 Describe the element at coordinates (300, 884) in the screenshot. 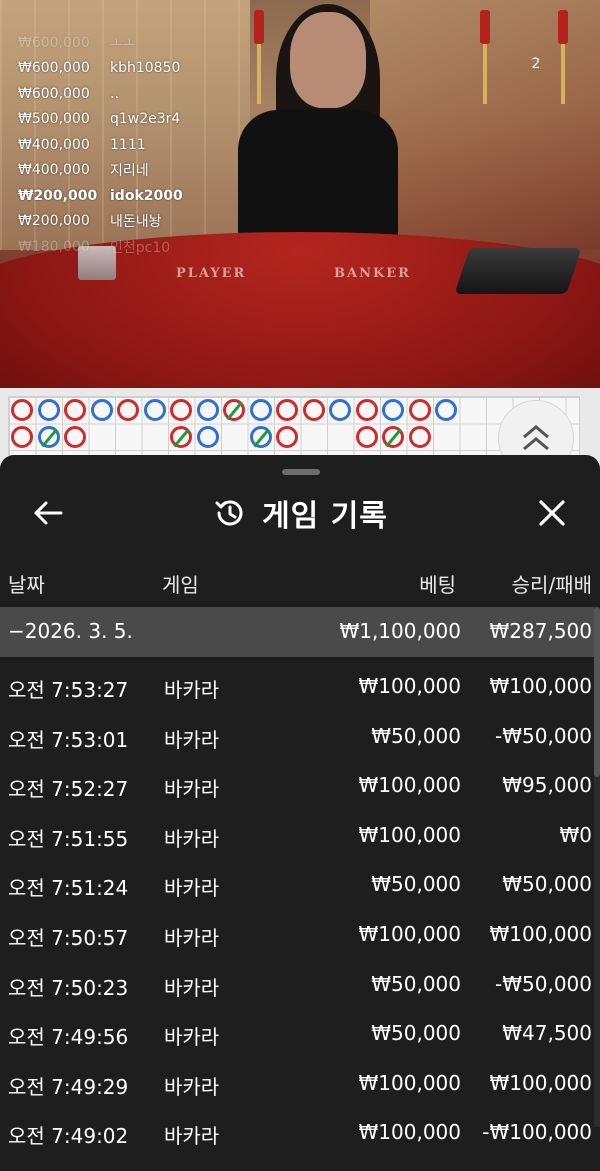

I see `history-row: 오전 7:51:24 바카라 ₩50,000 ₩50,000` at that location.